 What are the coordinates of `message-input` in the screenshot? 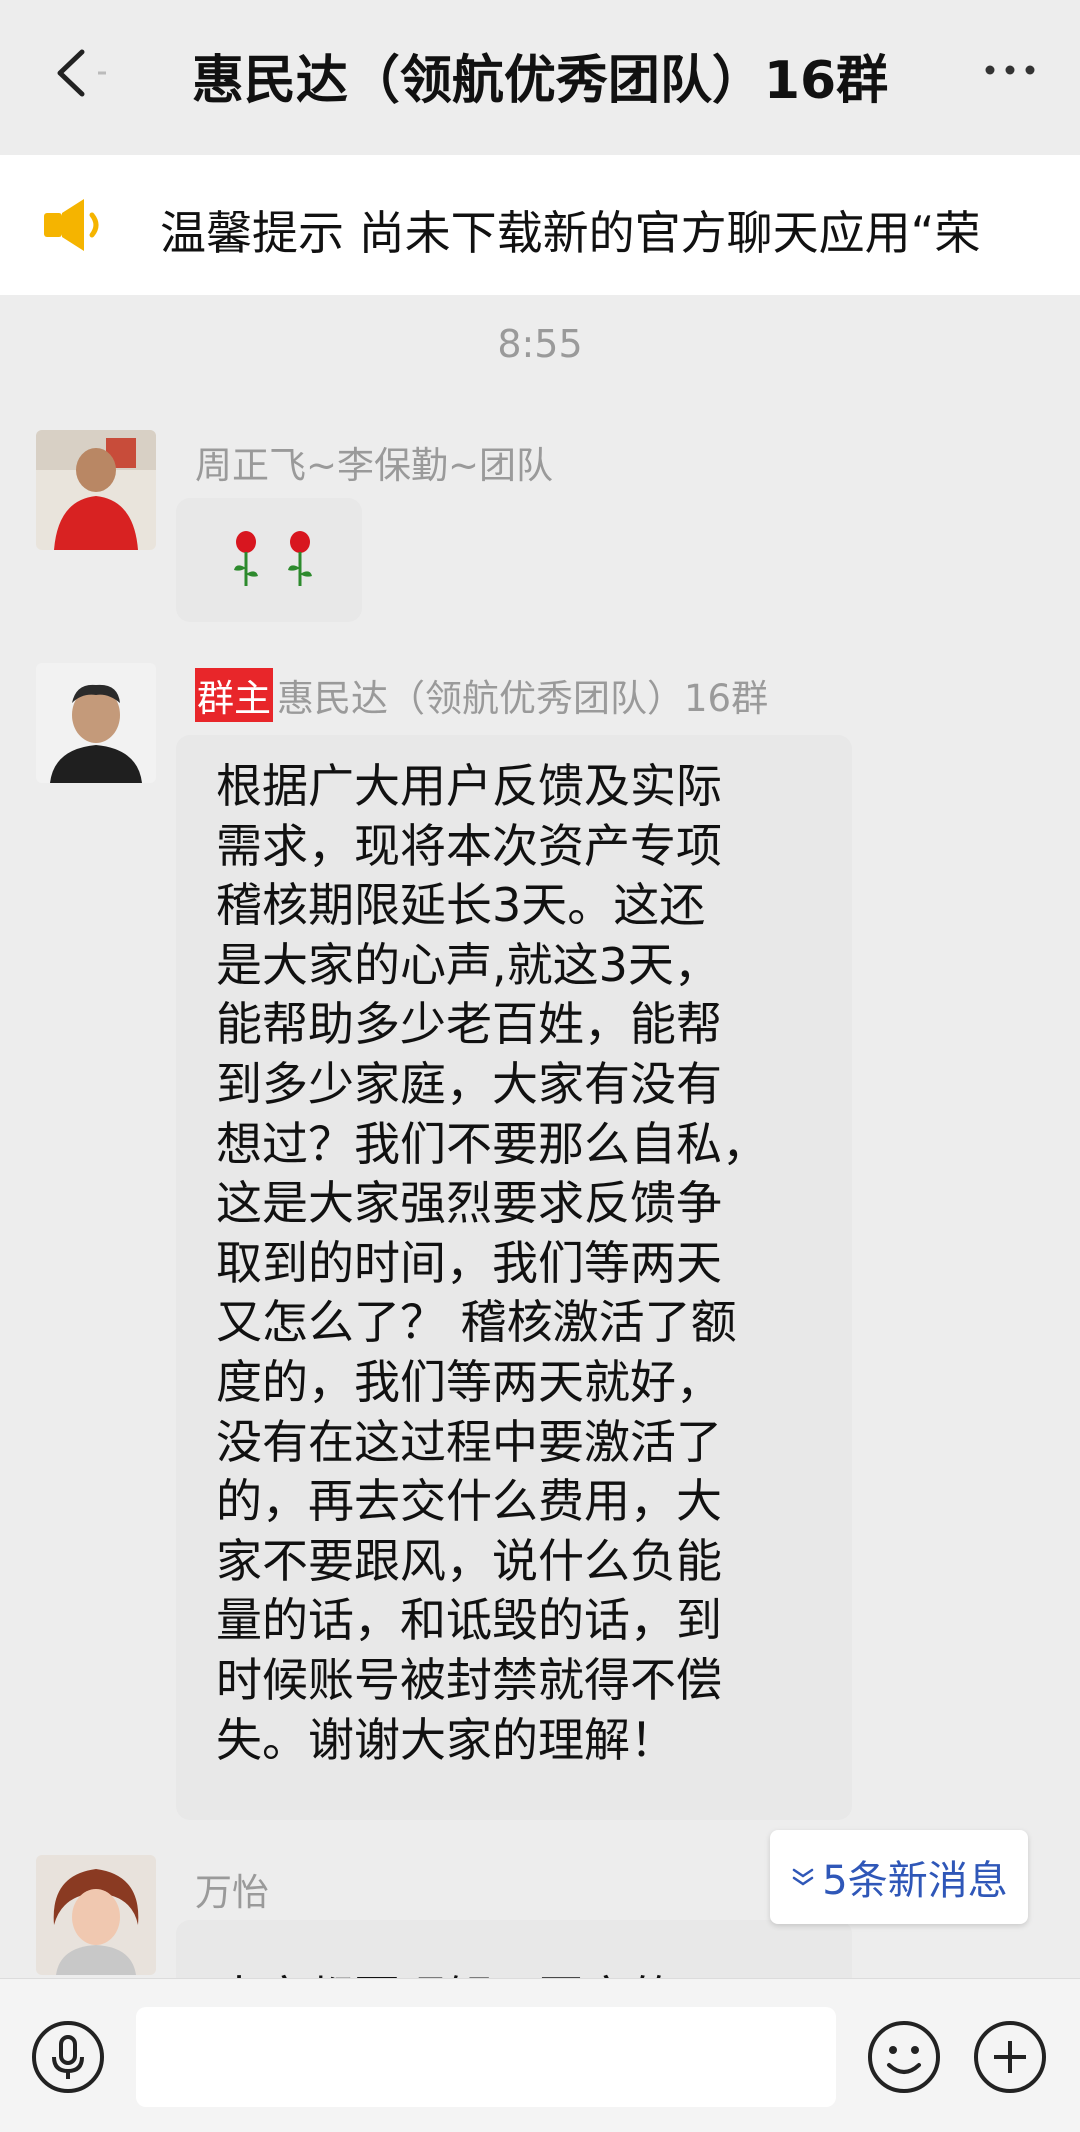 It's located at (486, 2057).